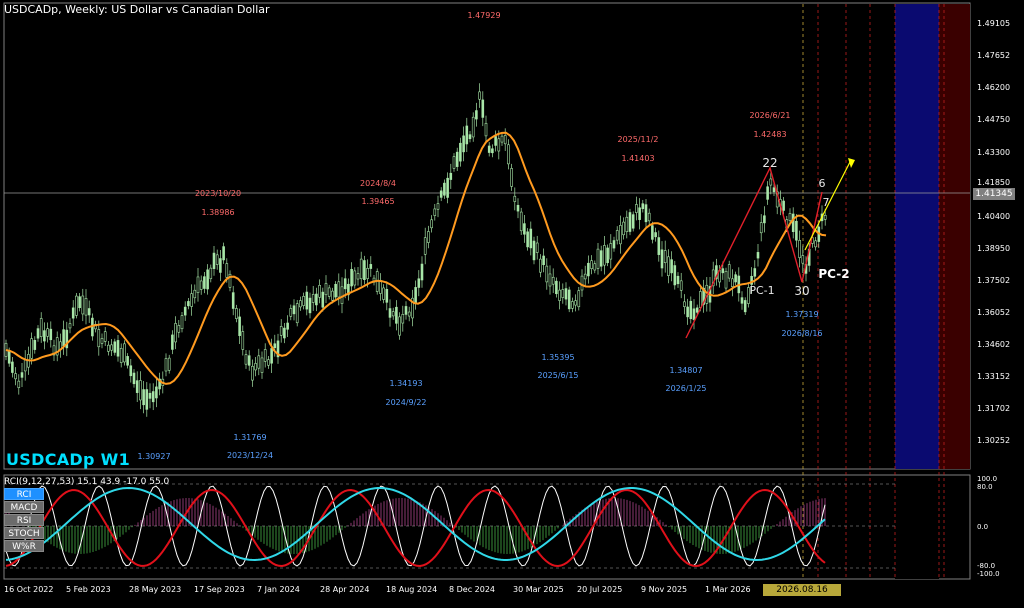 The image size is (1024, 608). Describe the element at coordinates (538, 589) in the screenshot. I see `time-tick: 30 Mar 2025` at that location.